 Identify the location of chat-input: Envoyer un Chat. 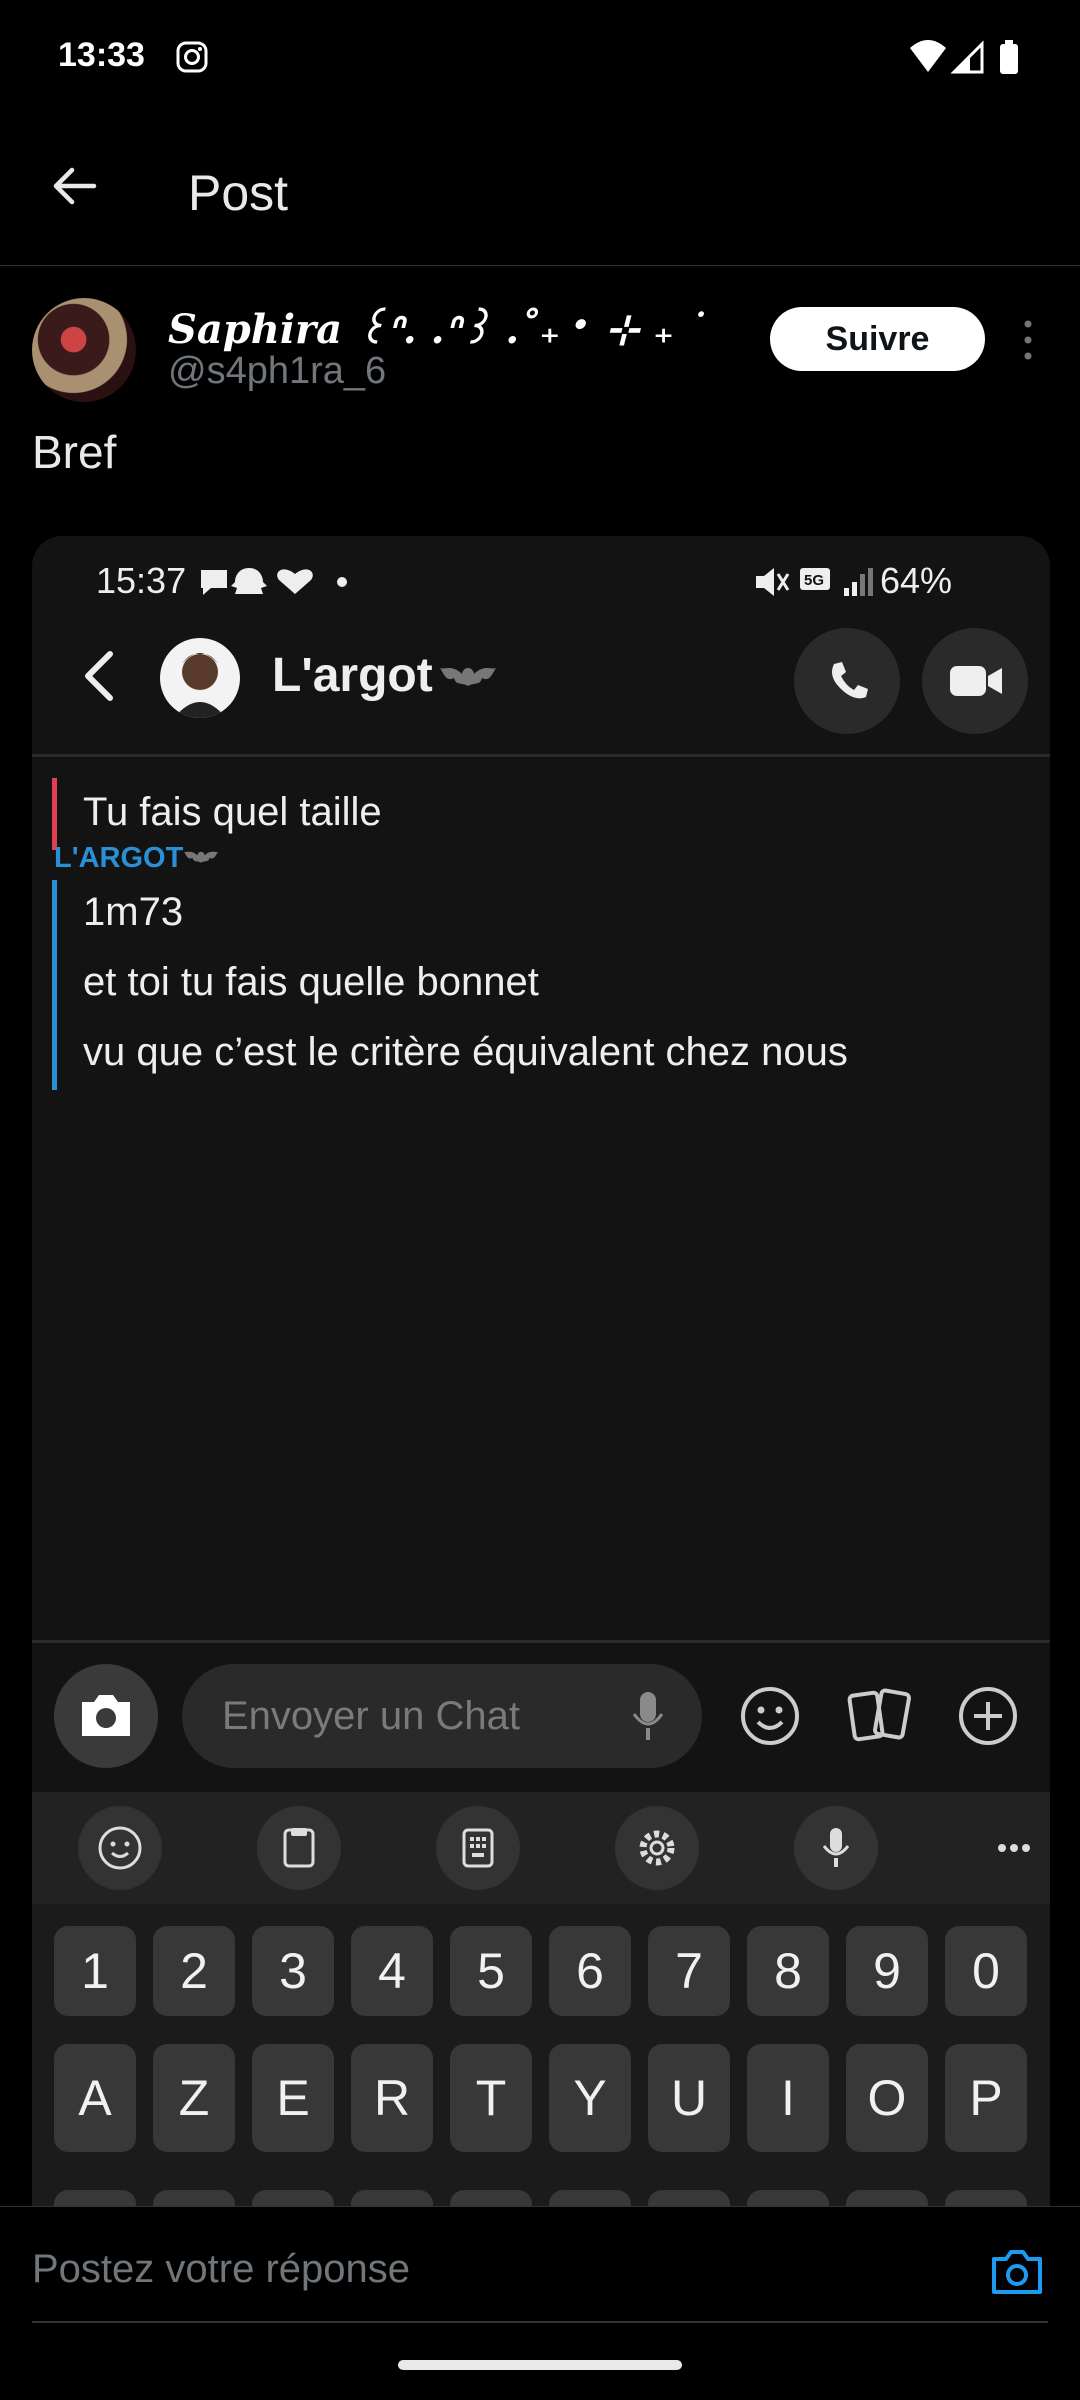
(442, 1716).